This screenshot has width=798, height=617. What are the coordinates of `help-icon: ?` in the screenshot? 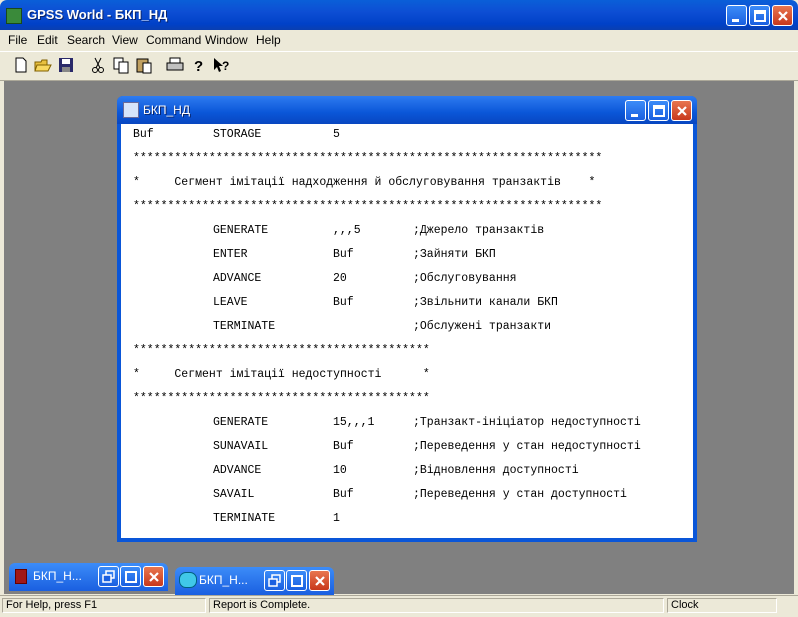 It's located at (198, 65).